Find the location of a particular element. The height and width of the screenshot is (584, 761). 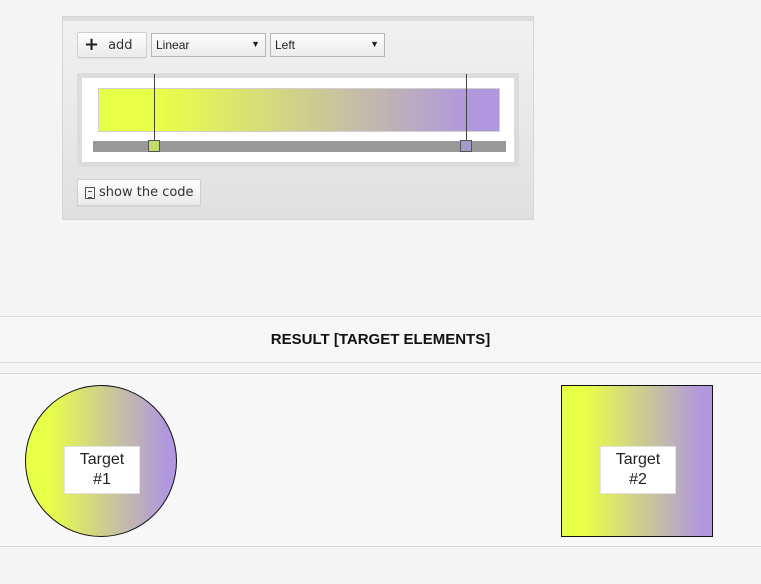

result-heading: RESULT [TARGET ELEMENTS] is located at coordinates (380, 339).